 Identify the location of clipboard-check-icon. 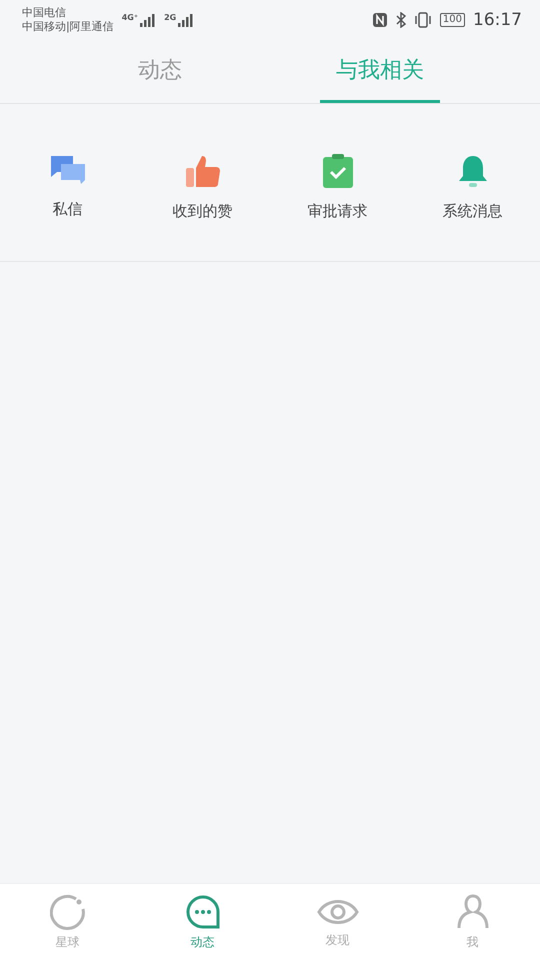
(337, 171).